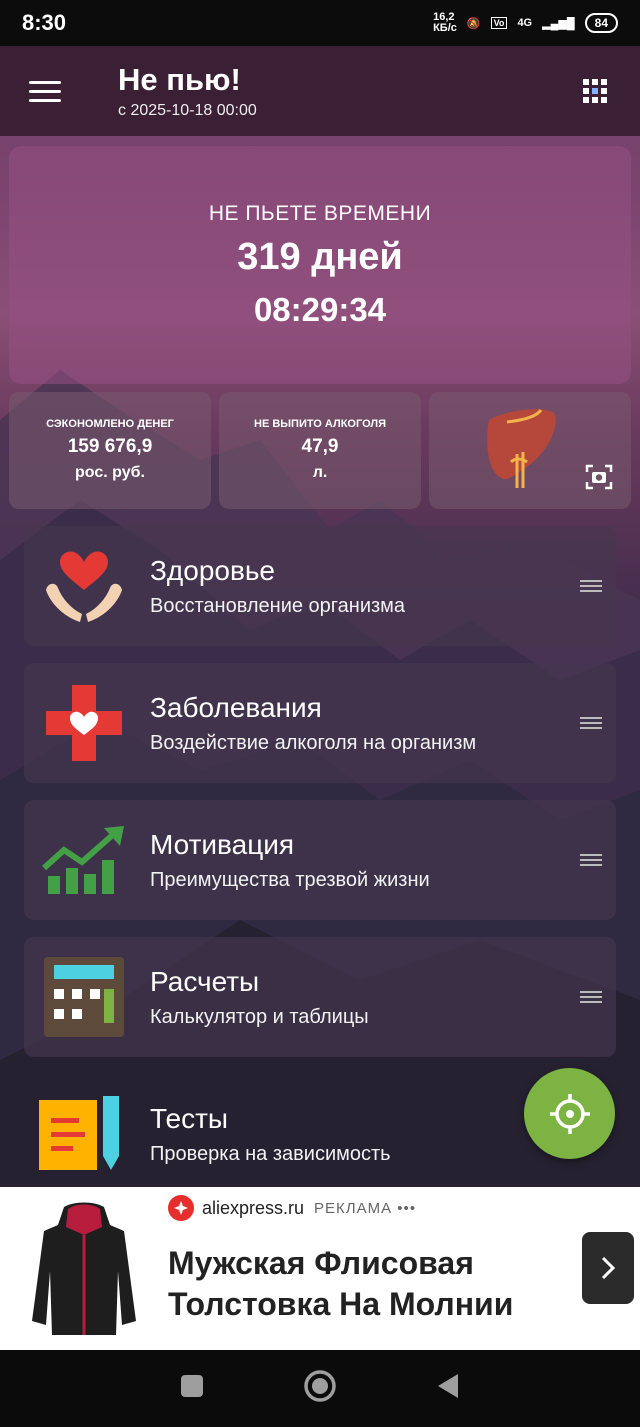 Image resolution: width=640 pixels, height=1427 pixels. What do you see at coordinates (181, 1208) in the screenshot?
I see `aliexpress-logo-icon` at bounding box center [181, 1208].